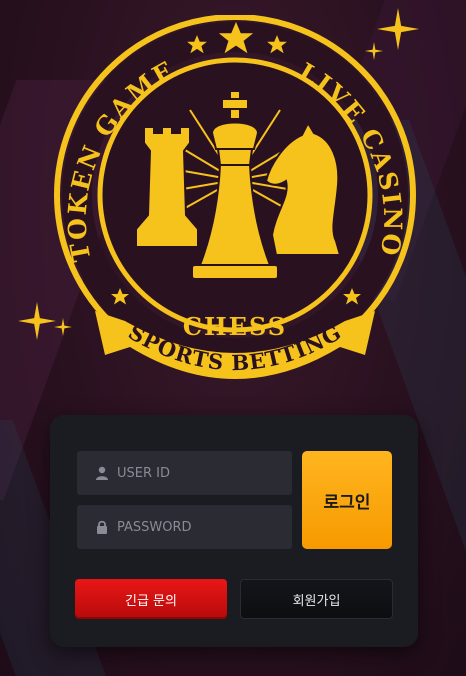 The width and height of the screenshot is (466, 676). I want to click on password-input, so click(197, 527).